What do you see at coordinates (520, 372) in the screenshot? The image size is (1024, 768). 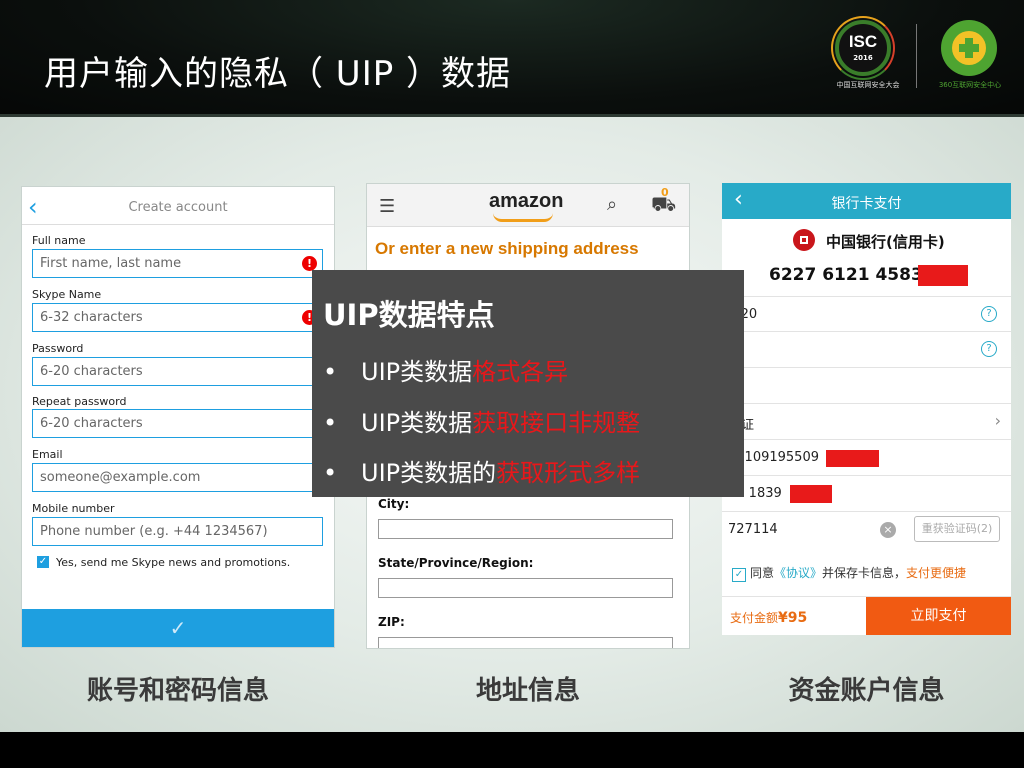 I see `feature-highlight: 格式各异` at bounding box center [520, 372].